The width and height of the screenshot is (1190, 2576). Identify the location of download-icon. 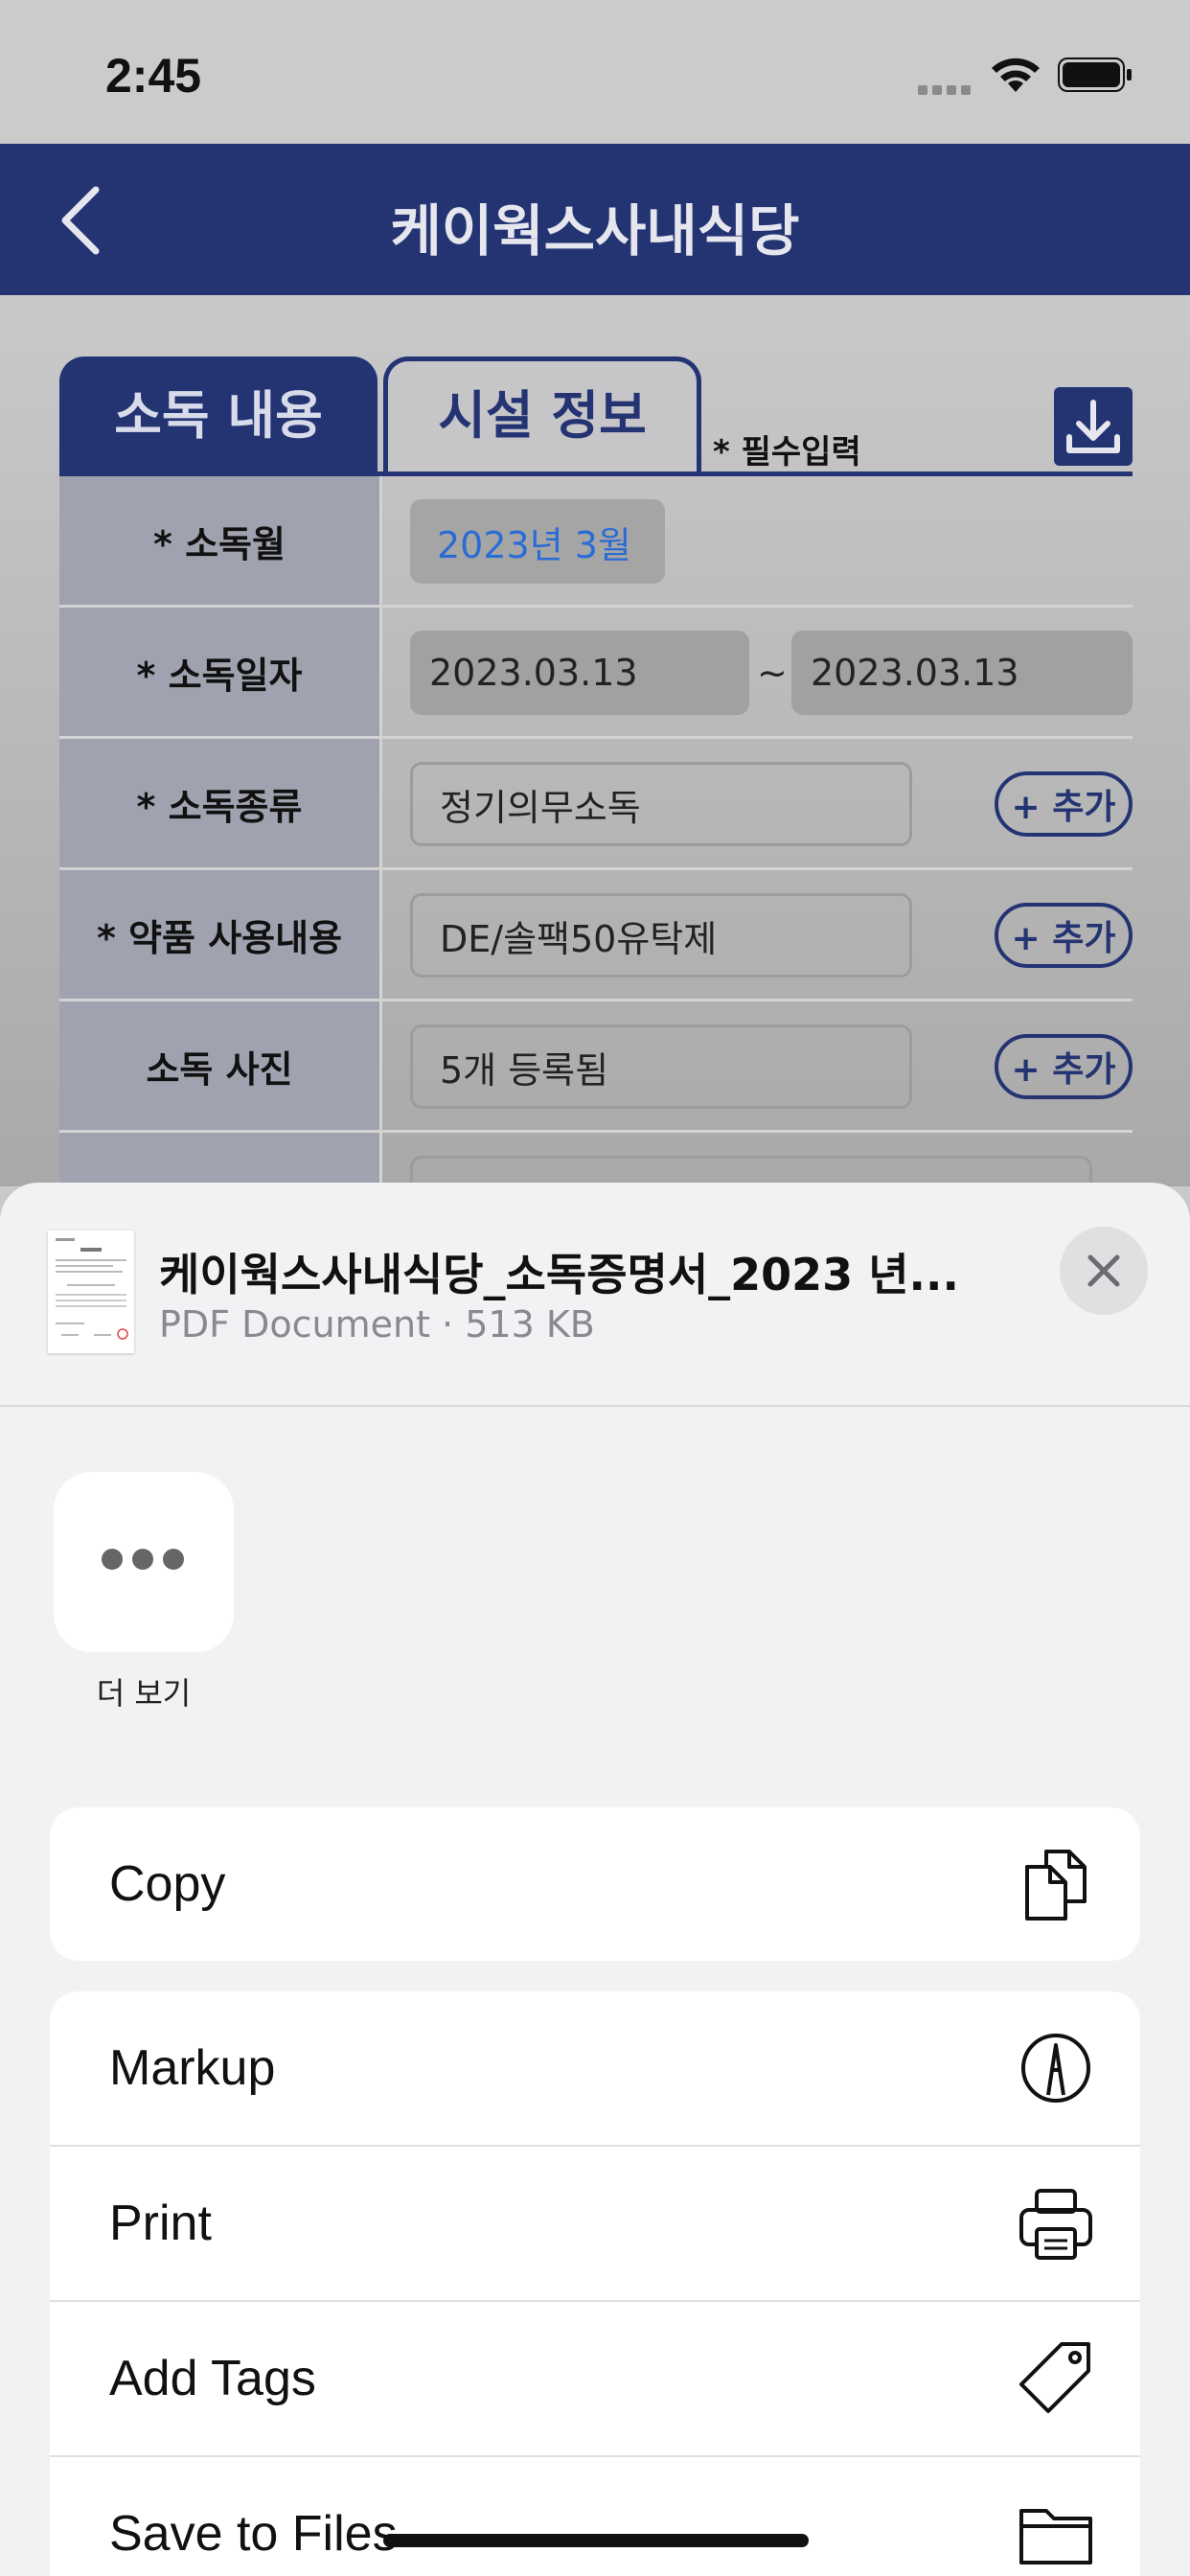
(1094, 426).